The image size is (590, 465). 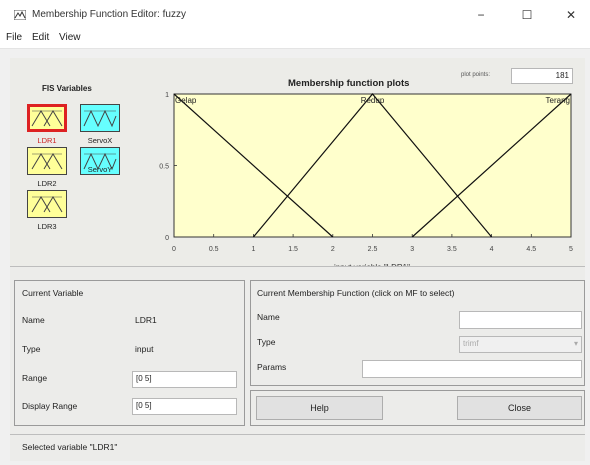 What do you see at coordinates (100, 169) in the screenshot?
I see `output-servoy-label: ServoY` at bounding box center [100, 169].